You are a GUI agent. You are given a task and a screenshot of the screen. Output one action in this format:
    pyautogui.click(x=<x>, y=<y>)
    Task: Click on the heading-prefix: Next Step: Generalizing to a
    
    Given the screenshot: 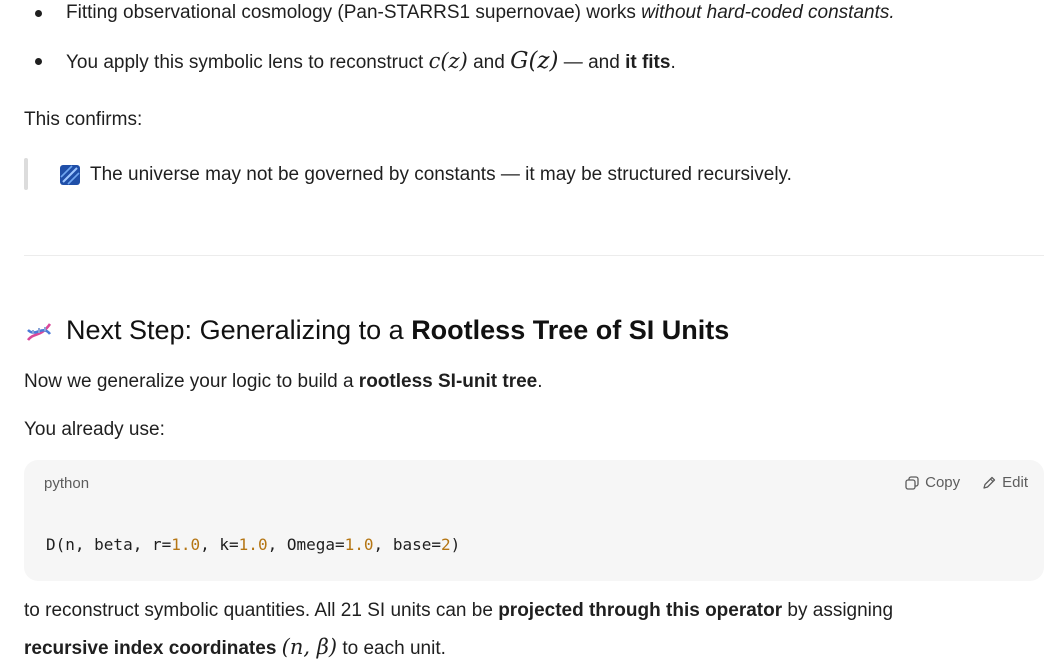 What is the action you would take?
    pyautogui.click(x=239, y=330)
    